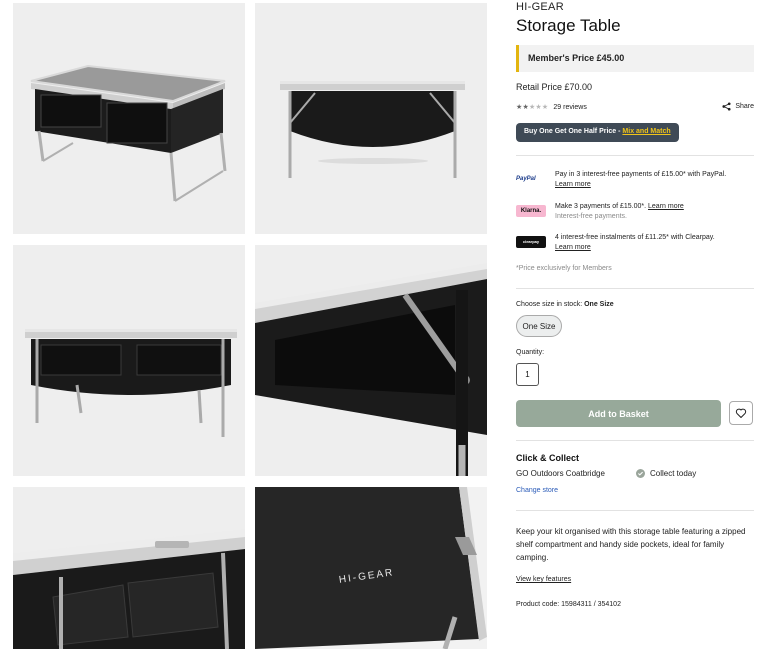 Image resolution: width=768 pixels, height=649 pixels. I want to click on wishlist-button, so click(741, 413).